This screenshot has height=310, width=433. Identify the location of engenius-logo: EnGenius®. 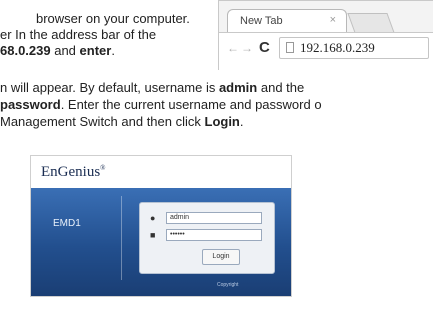
(73, 172).